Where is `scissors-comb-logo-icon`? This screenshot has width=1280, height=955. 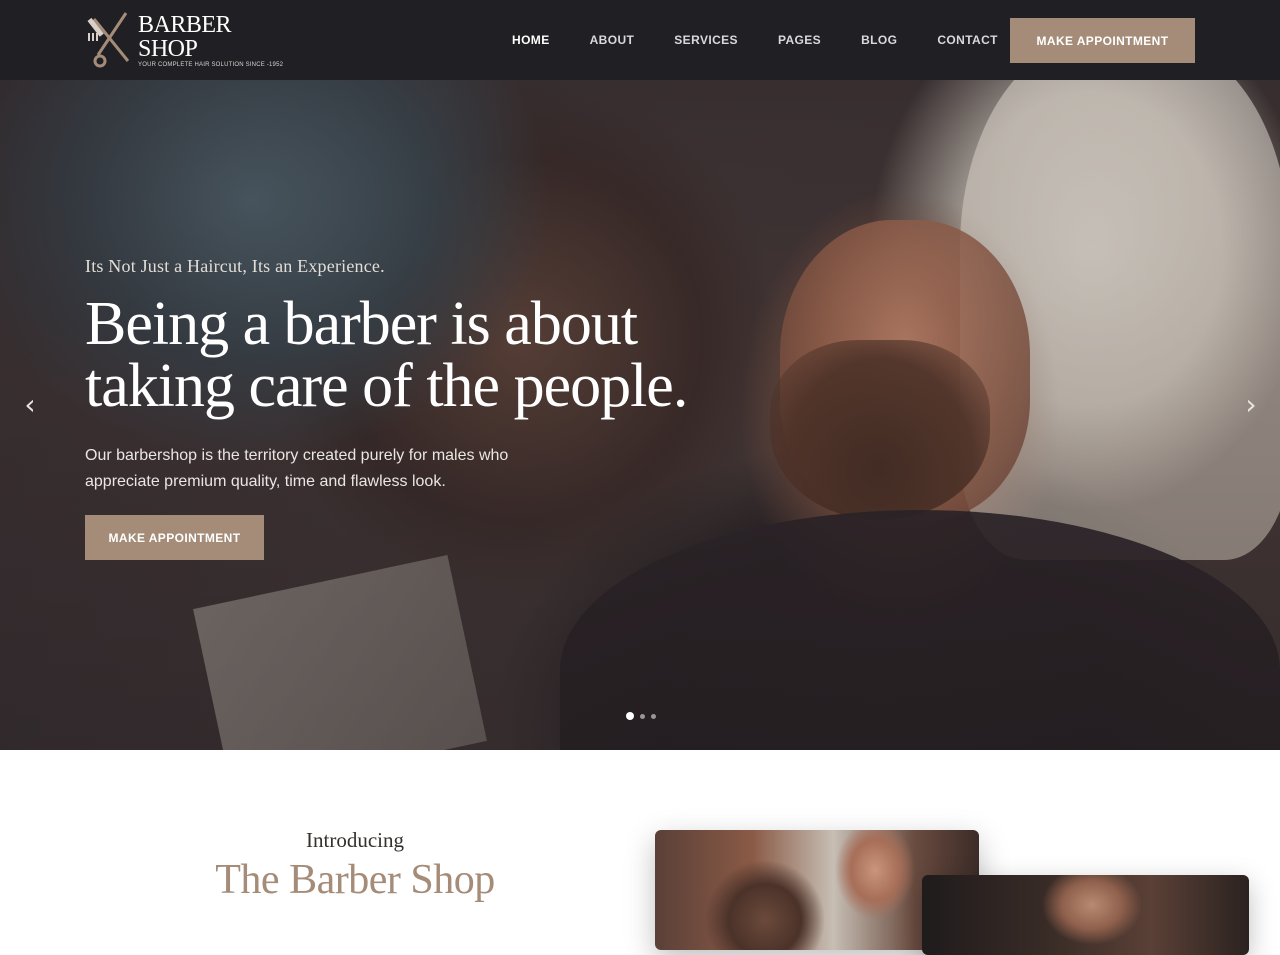
scissors-comb-logo-icon is located at coordinates (108, 40).